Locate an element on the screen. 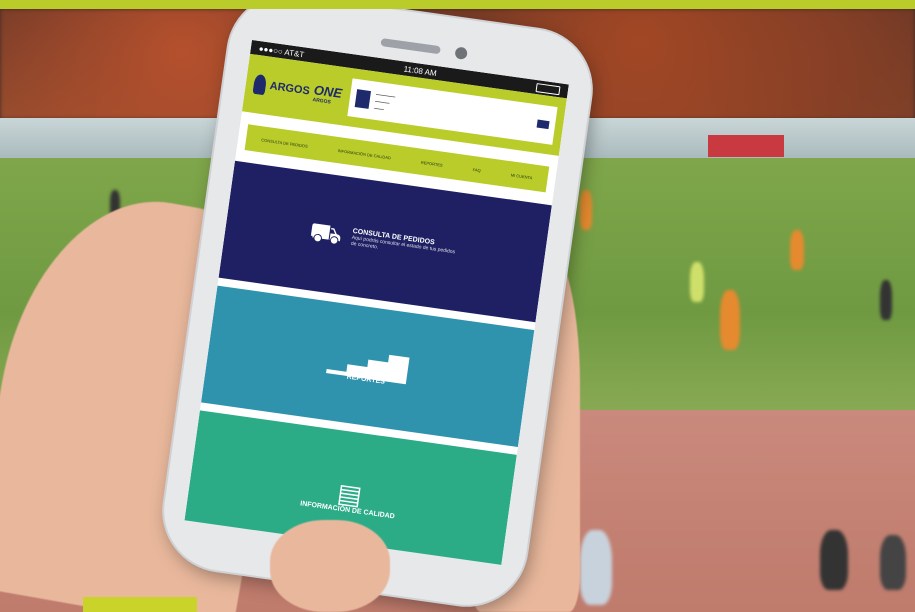 This screenshot has width=915, height=612. brand-name: ARGOS is located at coordinates (289, 88).